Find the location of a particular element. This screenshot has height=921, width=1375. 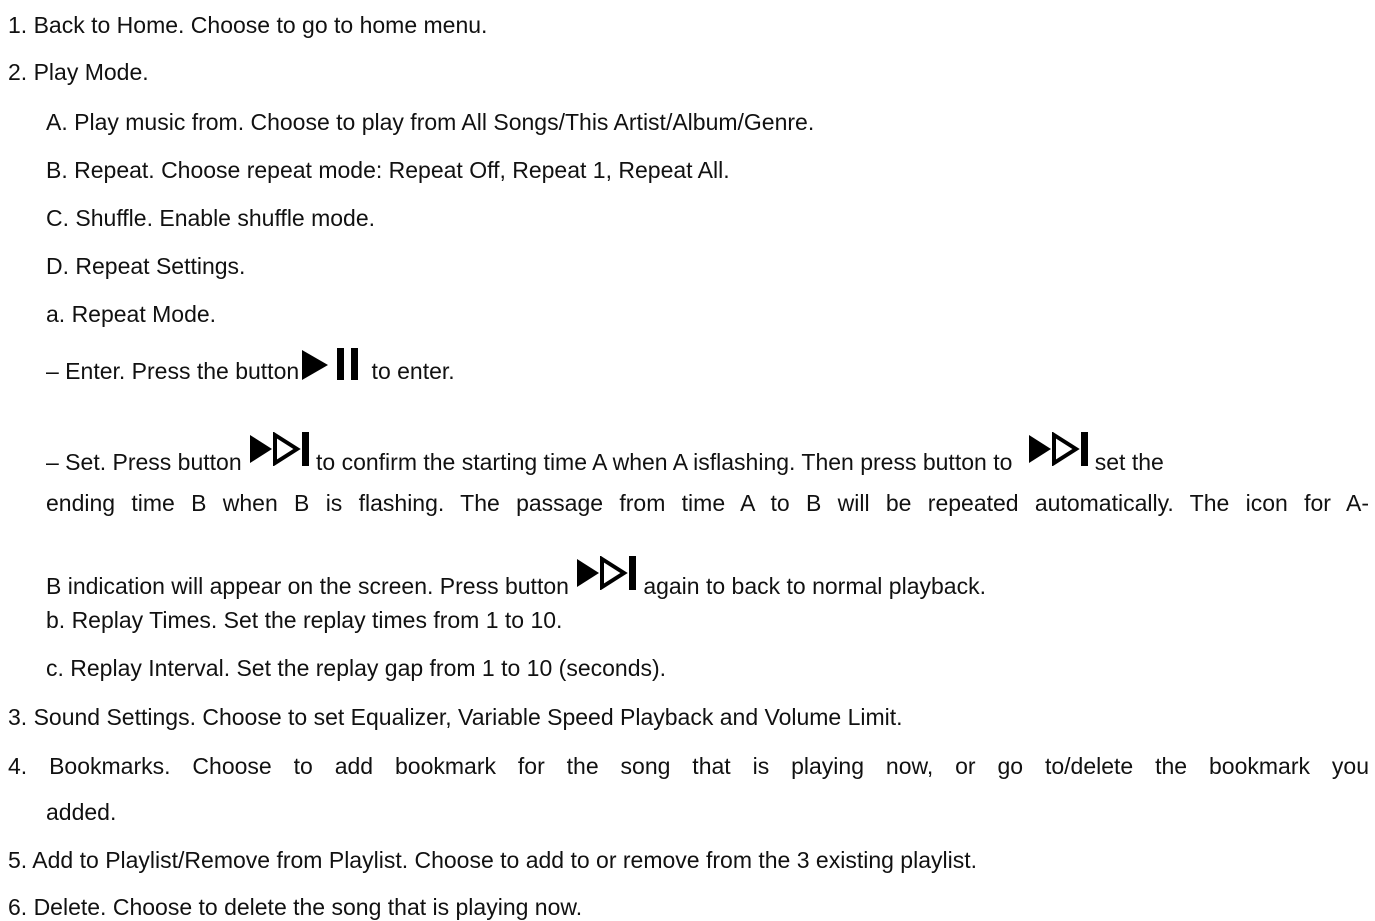

item-4-bookmarks-line-2: added. is located at coordinates (81, 812).